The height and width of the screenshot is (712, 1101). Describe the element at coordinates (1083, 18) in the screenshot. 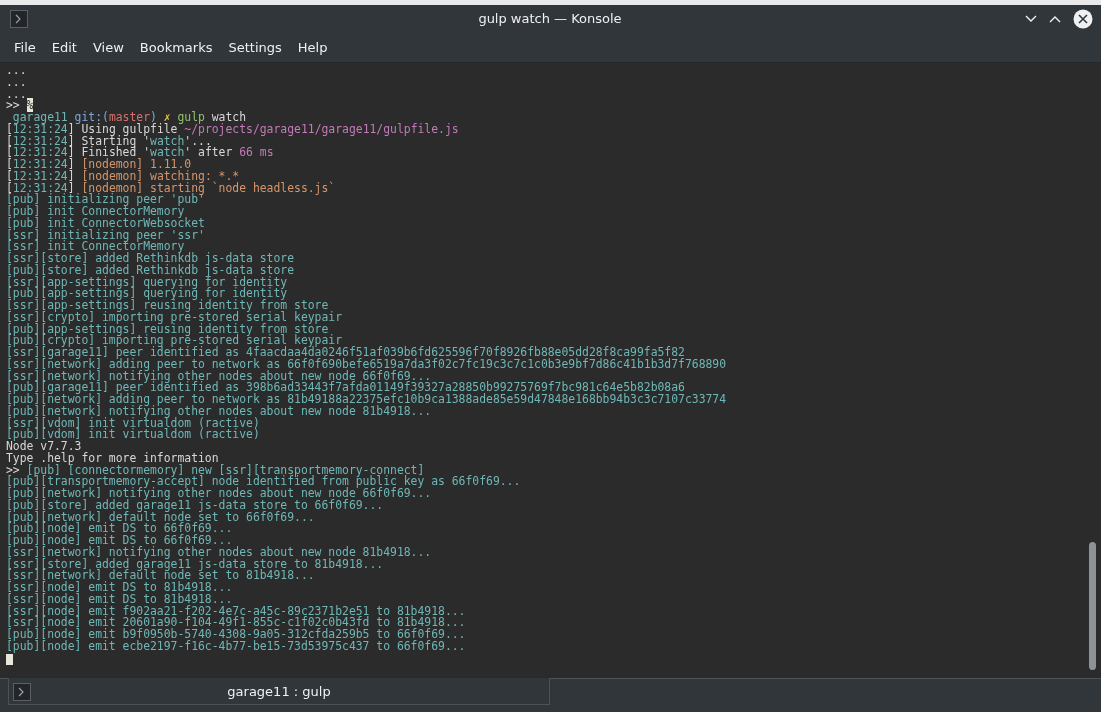

I see `close-icon` at that location.